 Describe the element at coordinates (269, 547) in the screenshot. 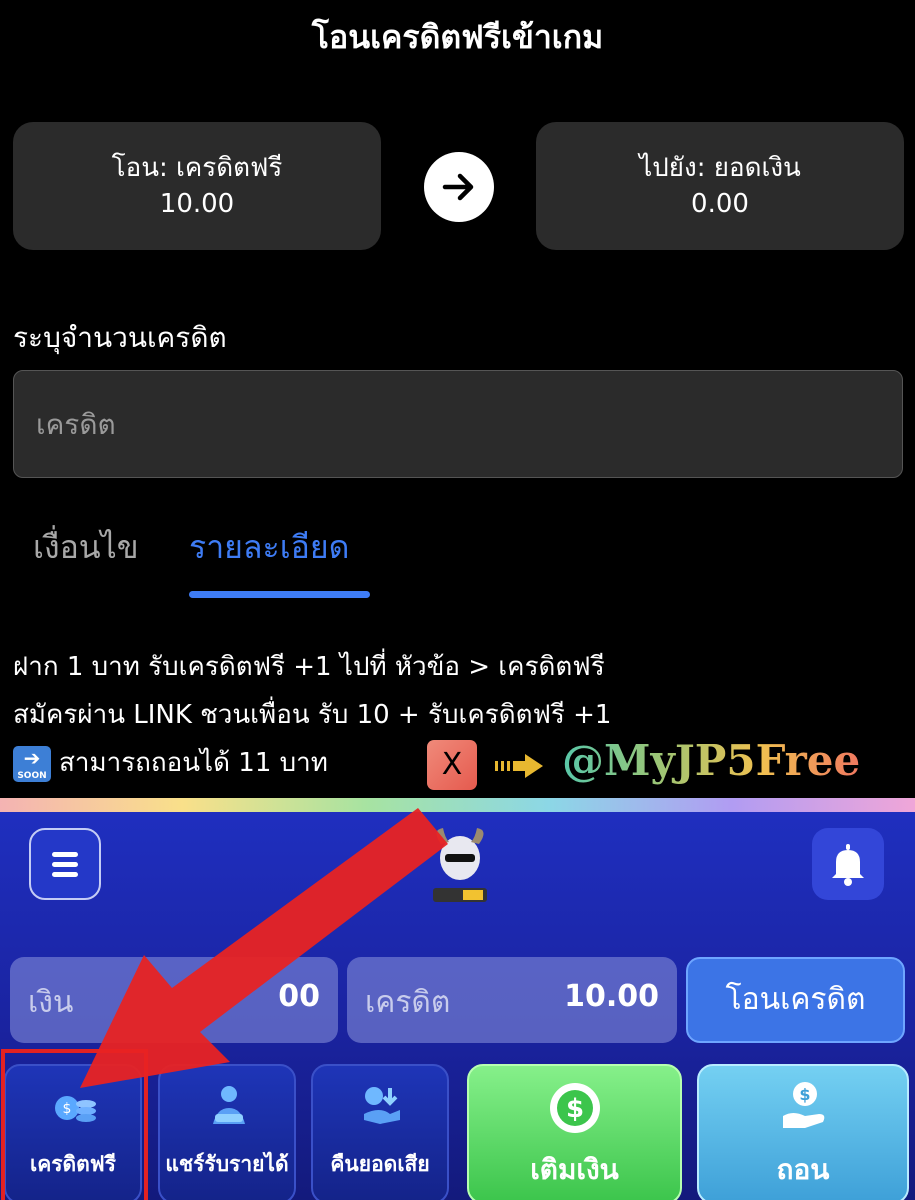

I see `tab-details: รายละเอียด` at that location.